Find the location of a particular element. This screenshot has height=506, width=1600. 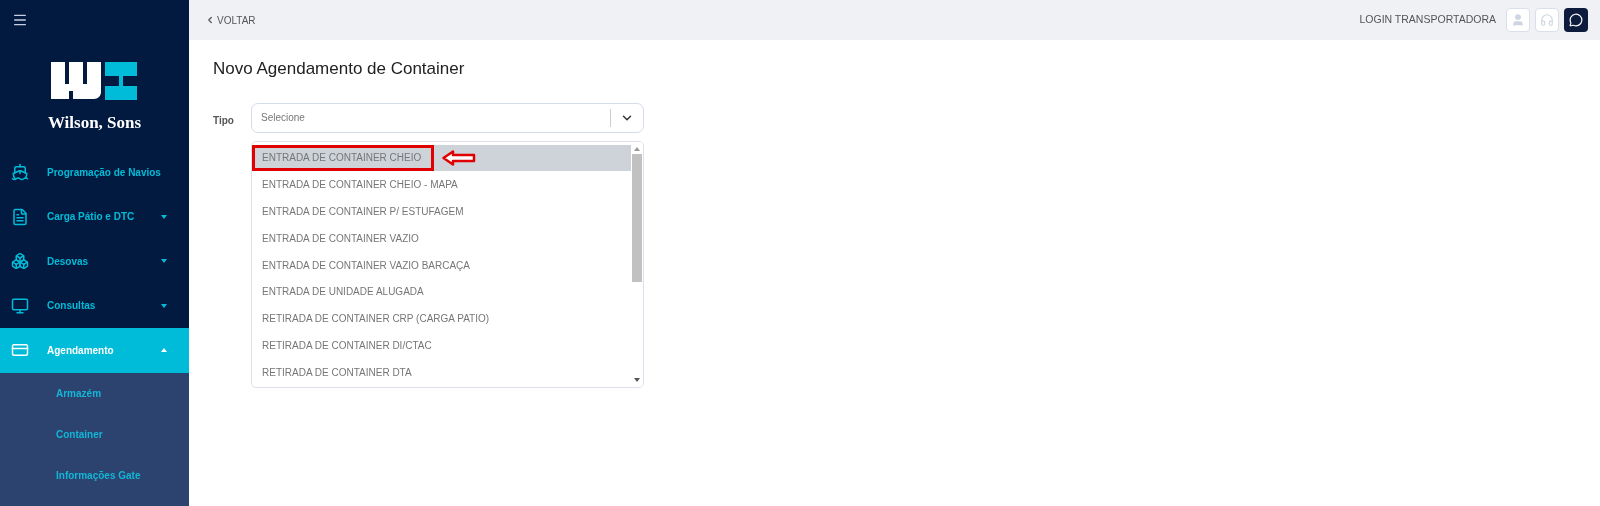

chat-icon is located at coordinates (1576, 20).